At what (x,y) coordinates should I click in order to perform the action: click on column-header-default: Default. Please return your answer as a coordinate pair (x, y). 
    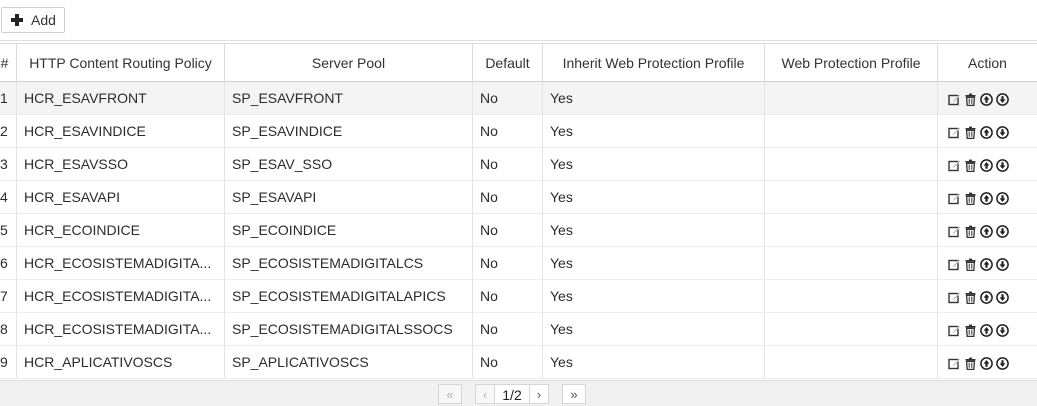
    Looking at the image, I should click on (508, 63).